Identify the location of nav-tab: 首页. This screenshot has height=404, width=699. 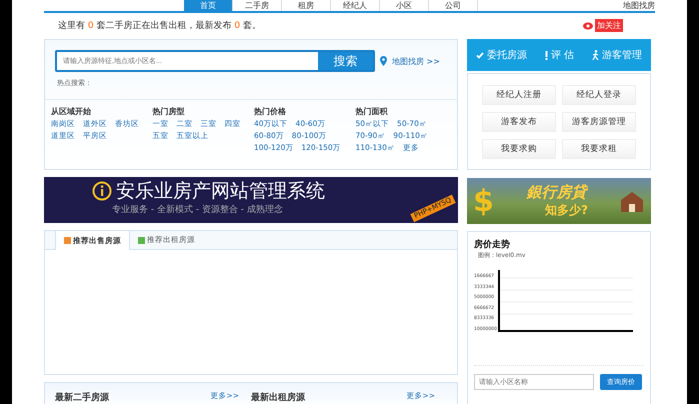
(208, 5).